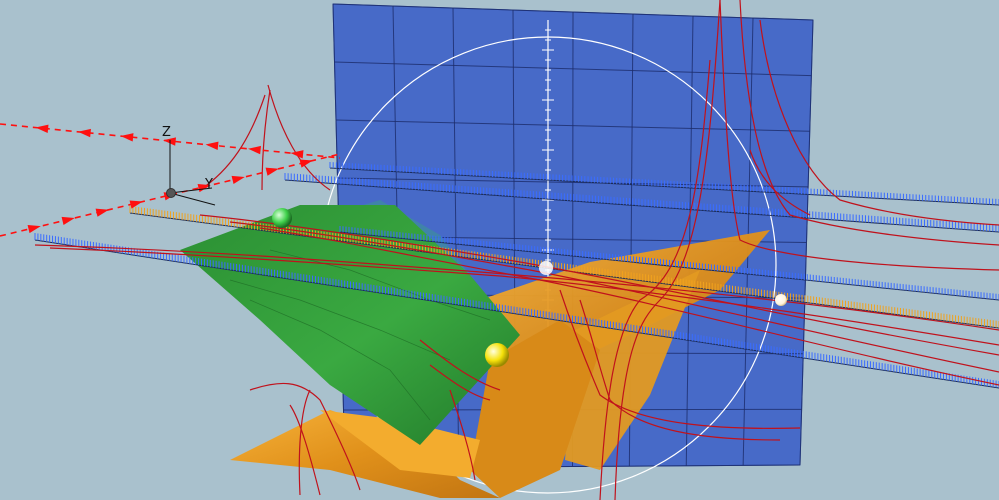  What do you see at coordinates (781, 300) in the screenshot?
I see `white-sphere-right` at bounding box center [781, 300].